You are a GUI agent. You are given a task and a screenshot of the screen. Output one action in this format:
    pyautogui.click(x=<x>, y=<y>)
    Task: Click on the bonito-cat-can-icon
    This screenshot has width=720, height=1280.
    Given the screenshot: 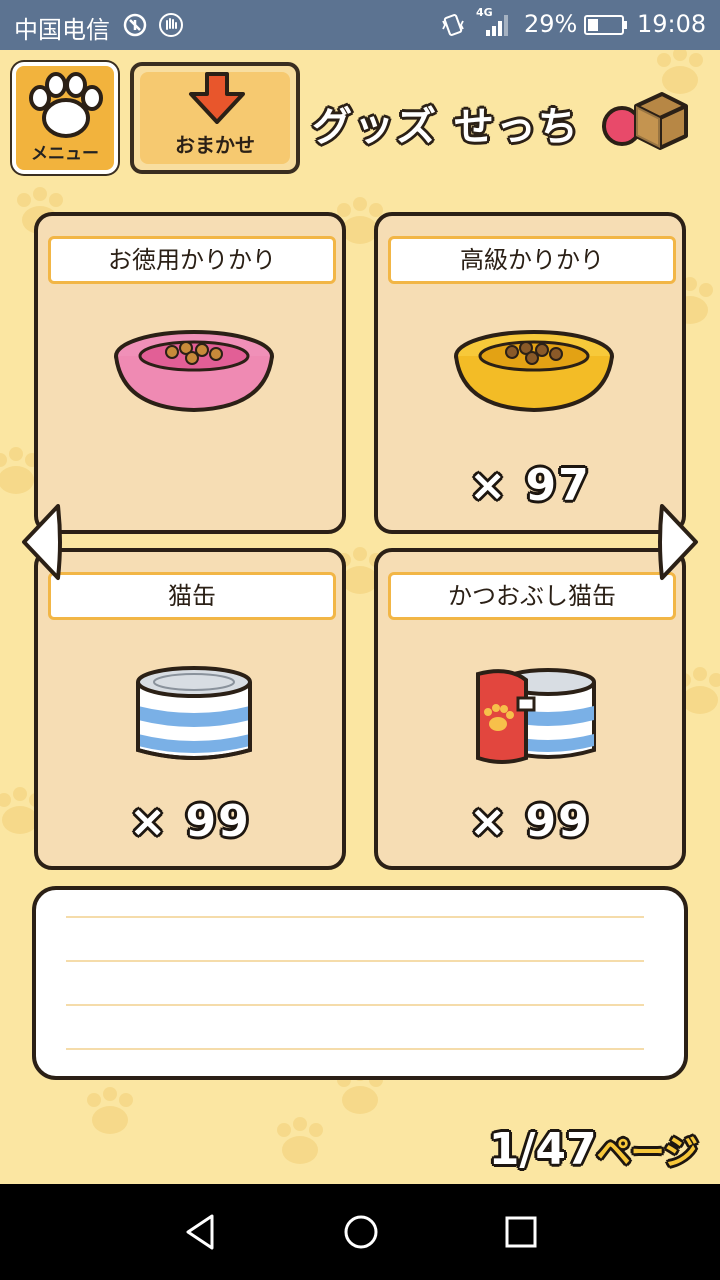 What is the action you would take?
    pyautogui.click(x=536, y=716)
    